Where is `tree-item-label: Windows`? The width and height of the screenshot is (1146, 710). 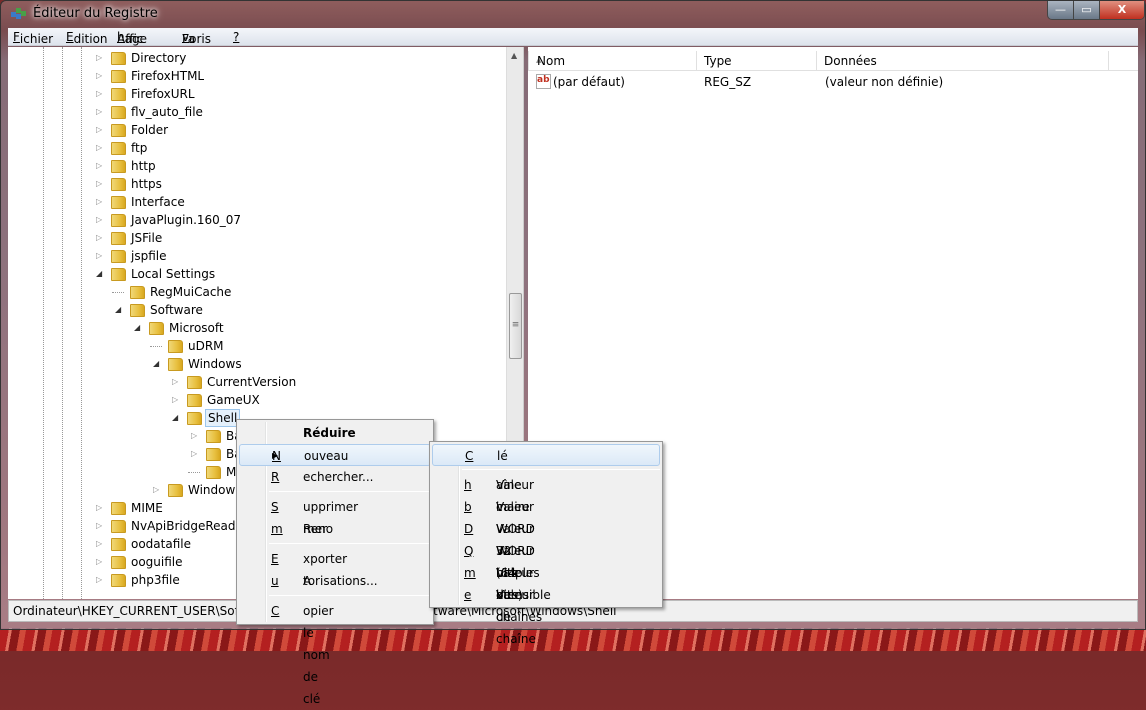
tree-item-label: Windows is located at coordinates (215, 490).